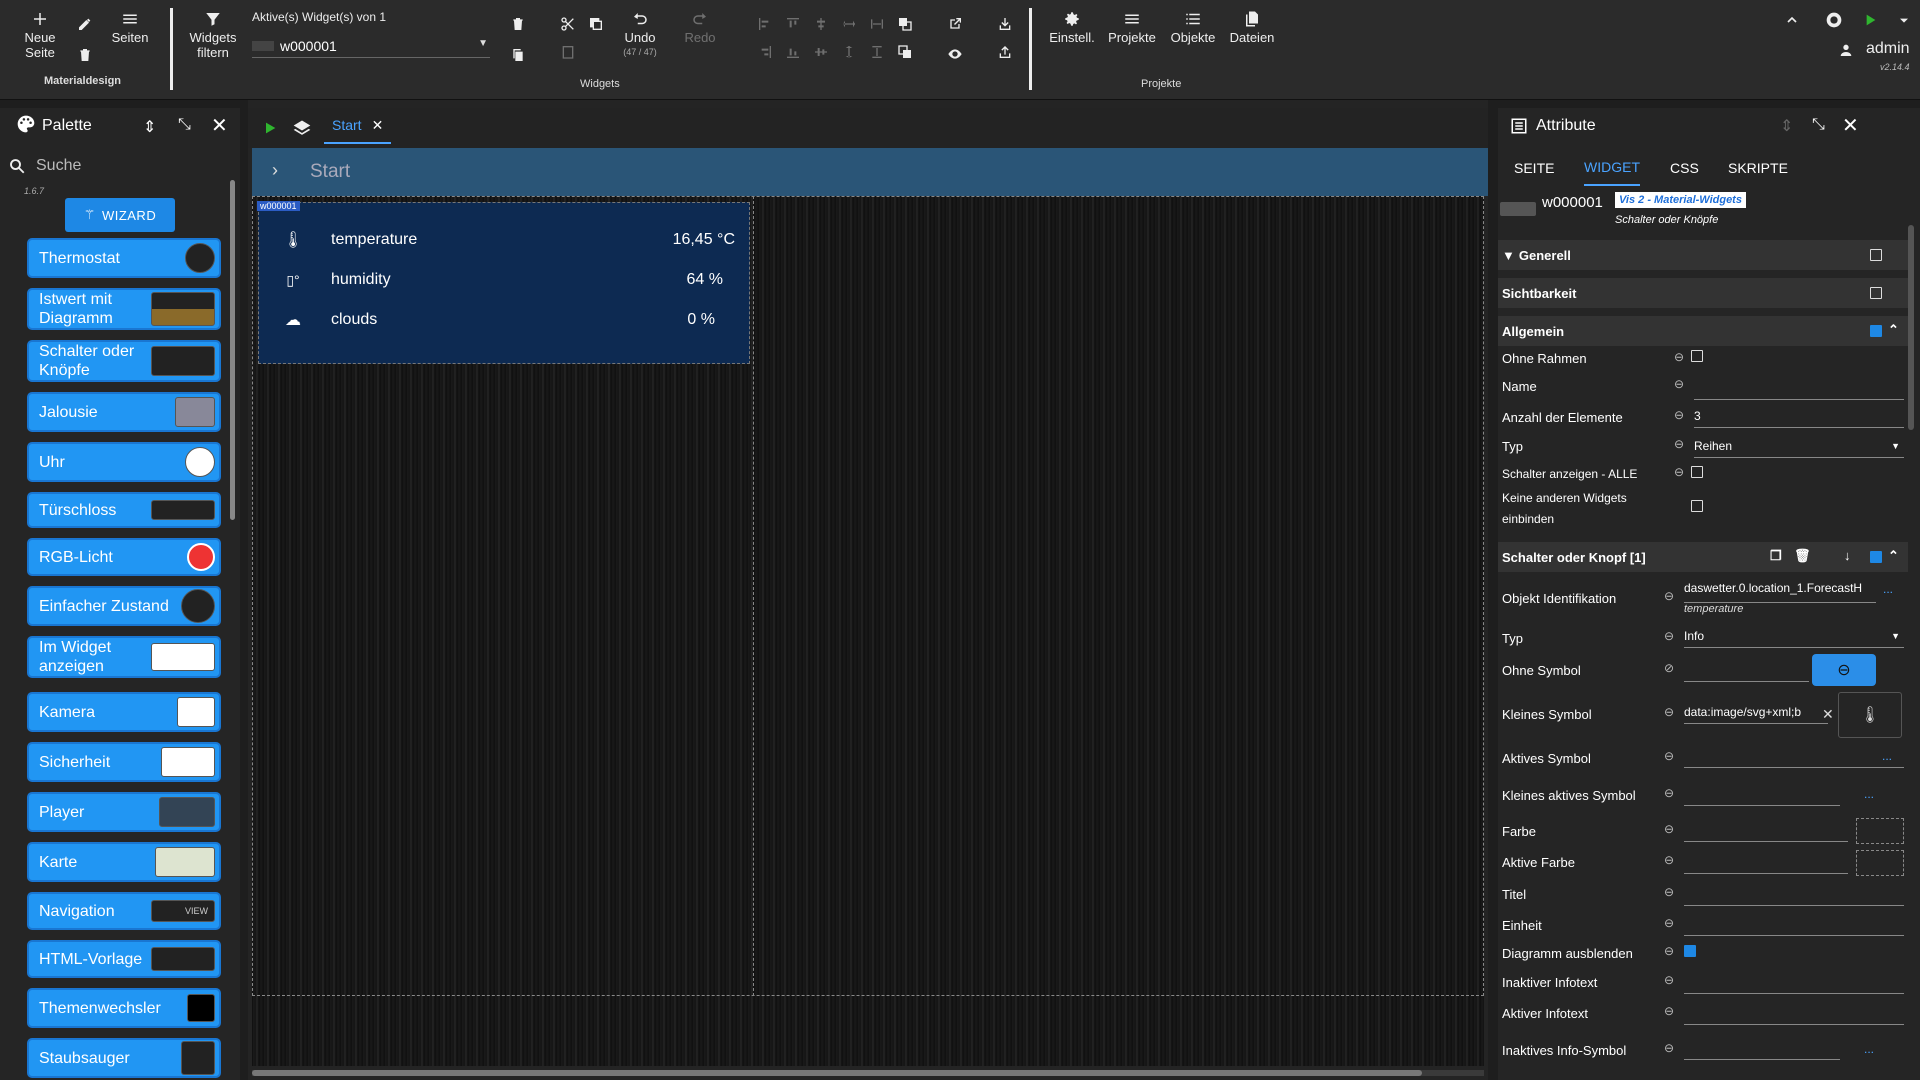 The width and height of the screenshot is (1920, 1080). I want to click on theme-icon, so click(1834, 20).